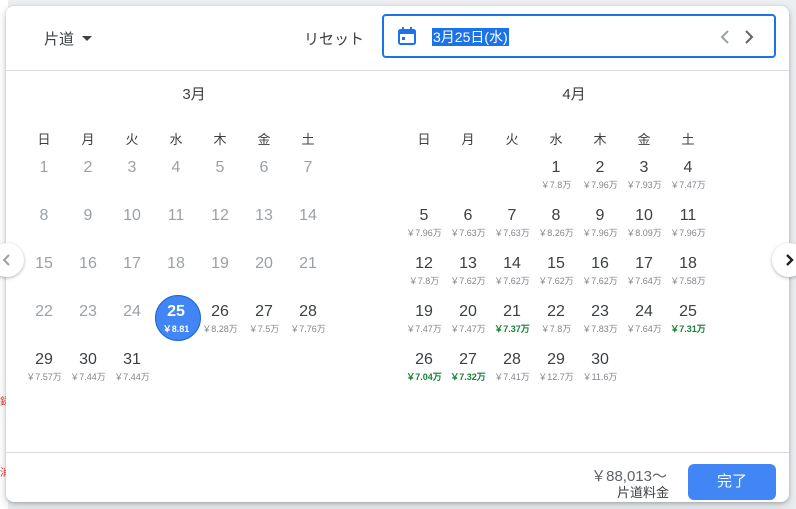 The image size is (796, 509). Describe the element at coordinates (220, 329) in the screenshot. I see `day-price: ￥8.28万` at that location.